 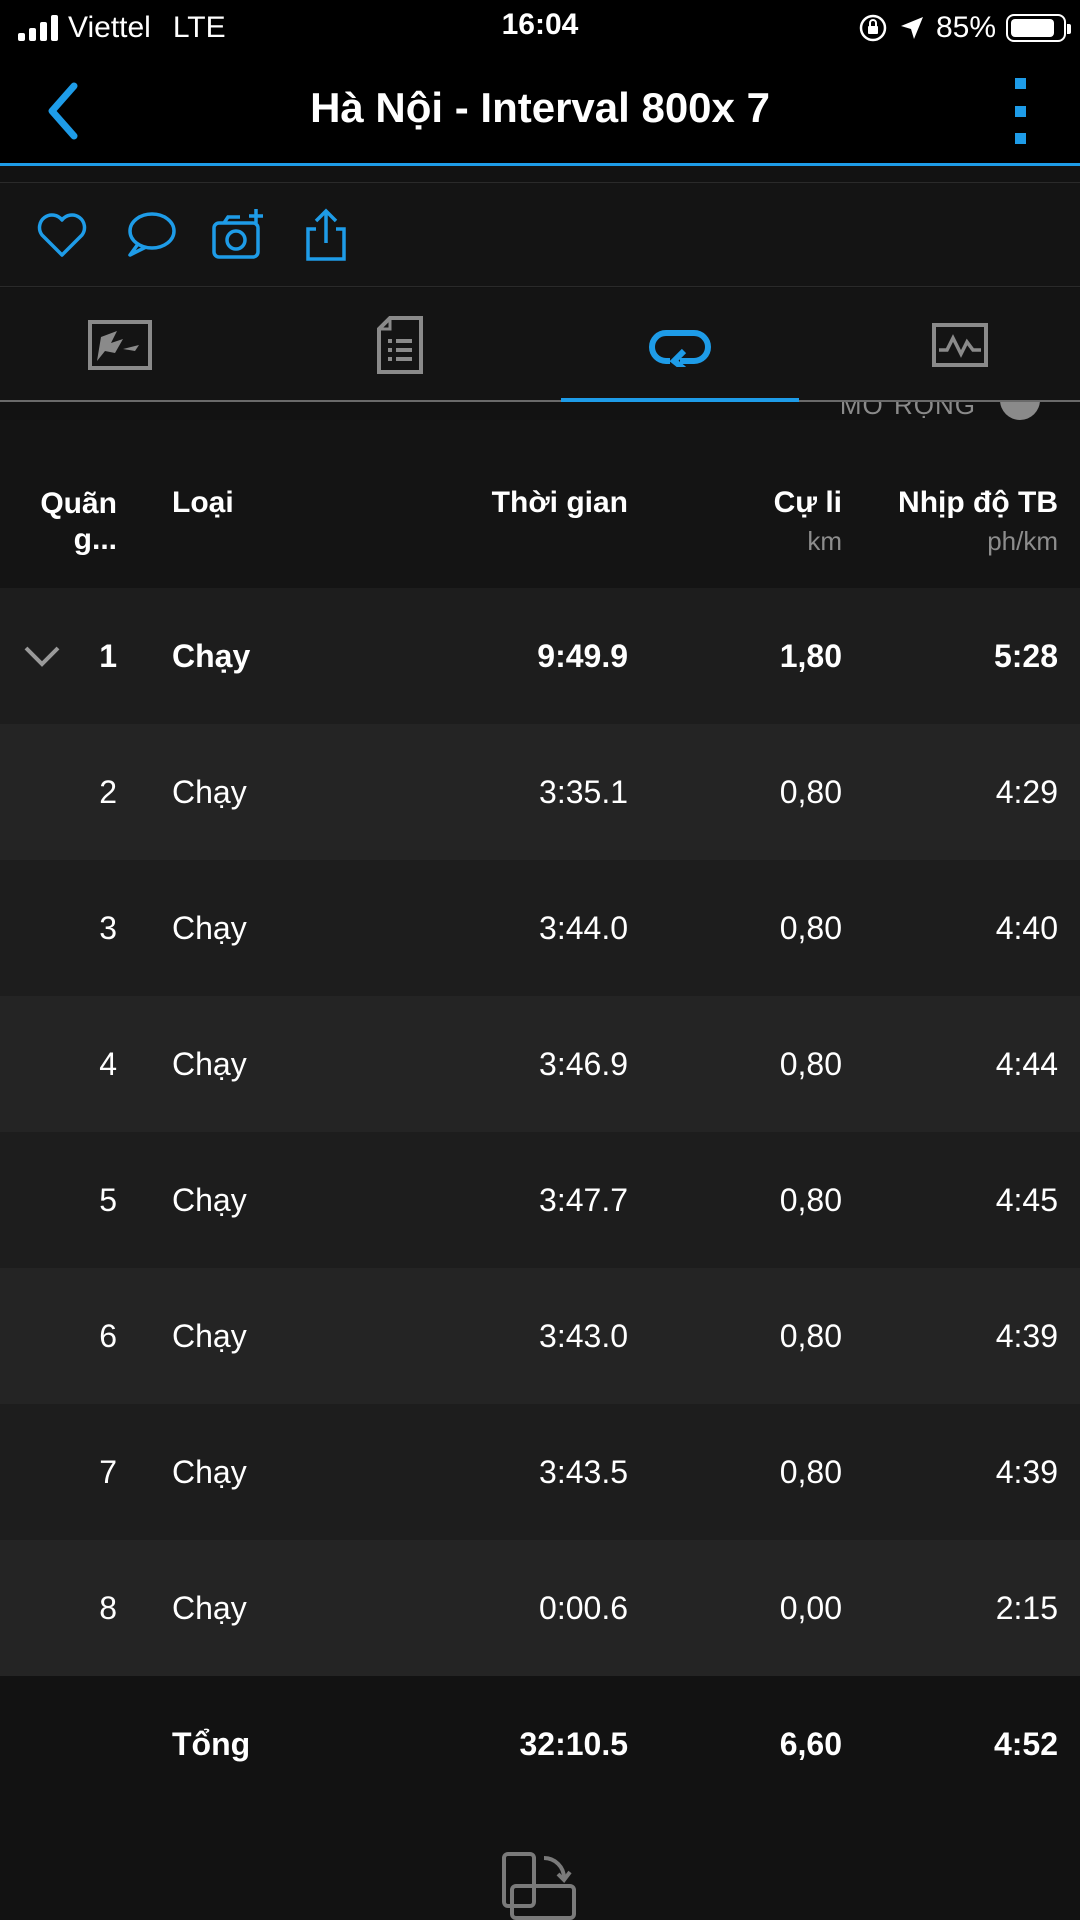 What do you see at coordinates (1025, 1743) in the screenshot?
I see `total-pace: 4:52` at bounding box center [1025, 1743].